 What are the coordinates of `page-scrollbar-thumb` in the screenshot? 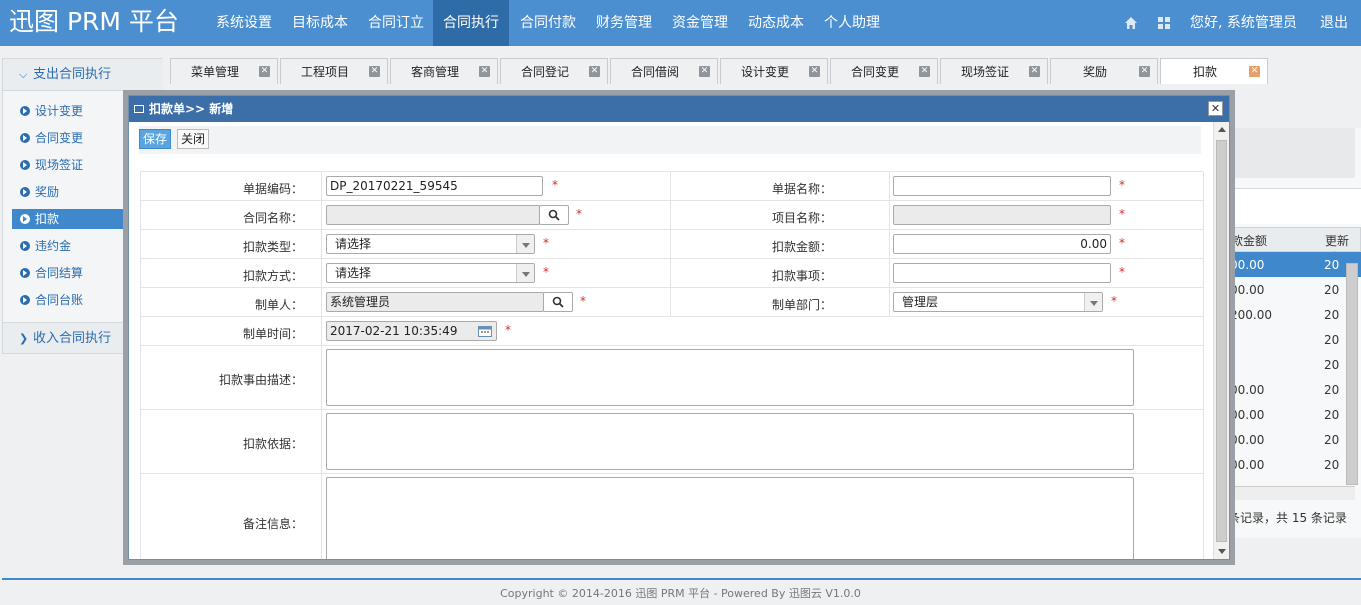 It's located at (1352, 374).